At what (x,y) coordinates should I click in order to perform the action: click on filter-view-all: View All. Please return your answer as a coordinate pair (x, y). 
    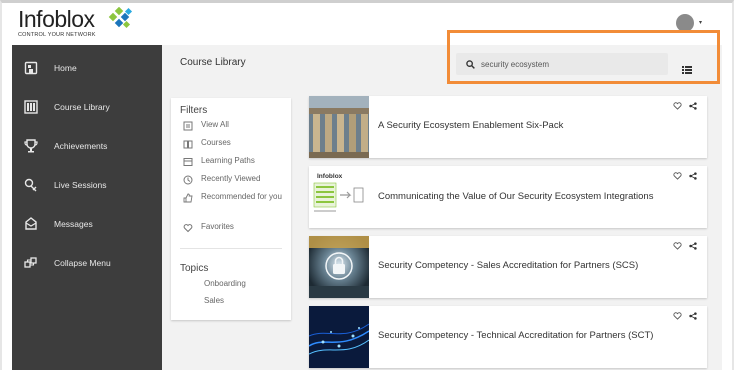
    Looking at the image, I should click on (206, 125).